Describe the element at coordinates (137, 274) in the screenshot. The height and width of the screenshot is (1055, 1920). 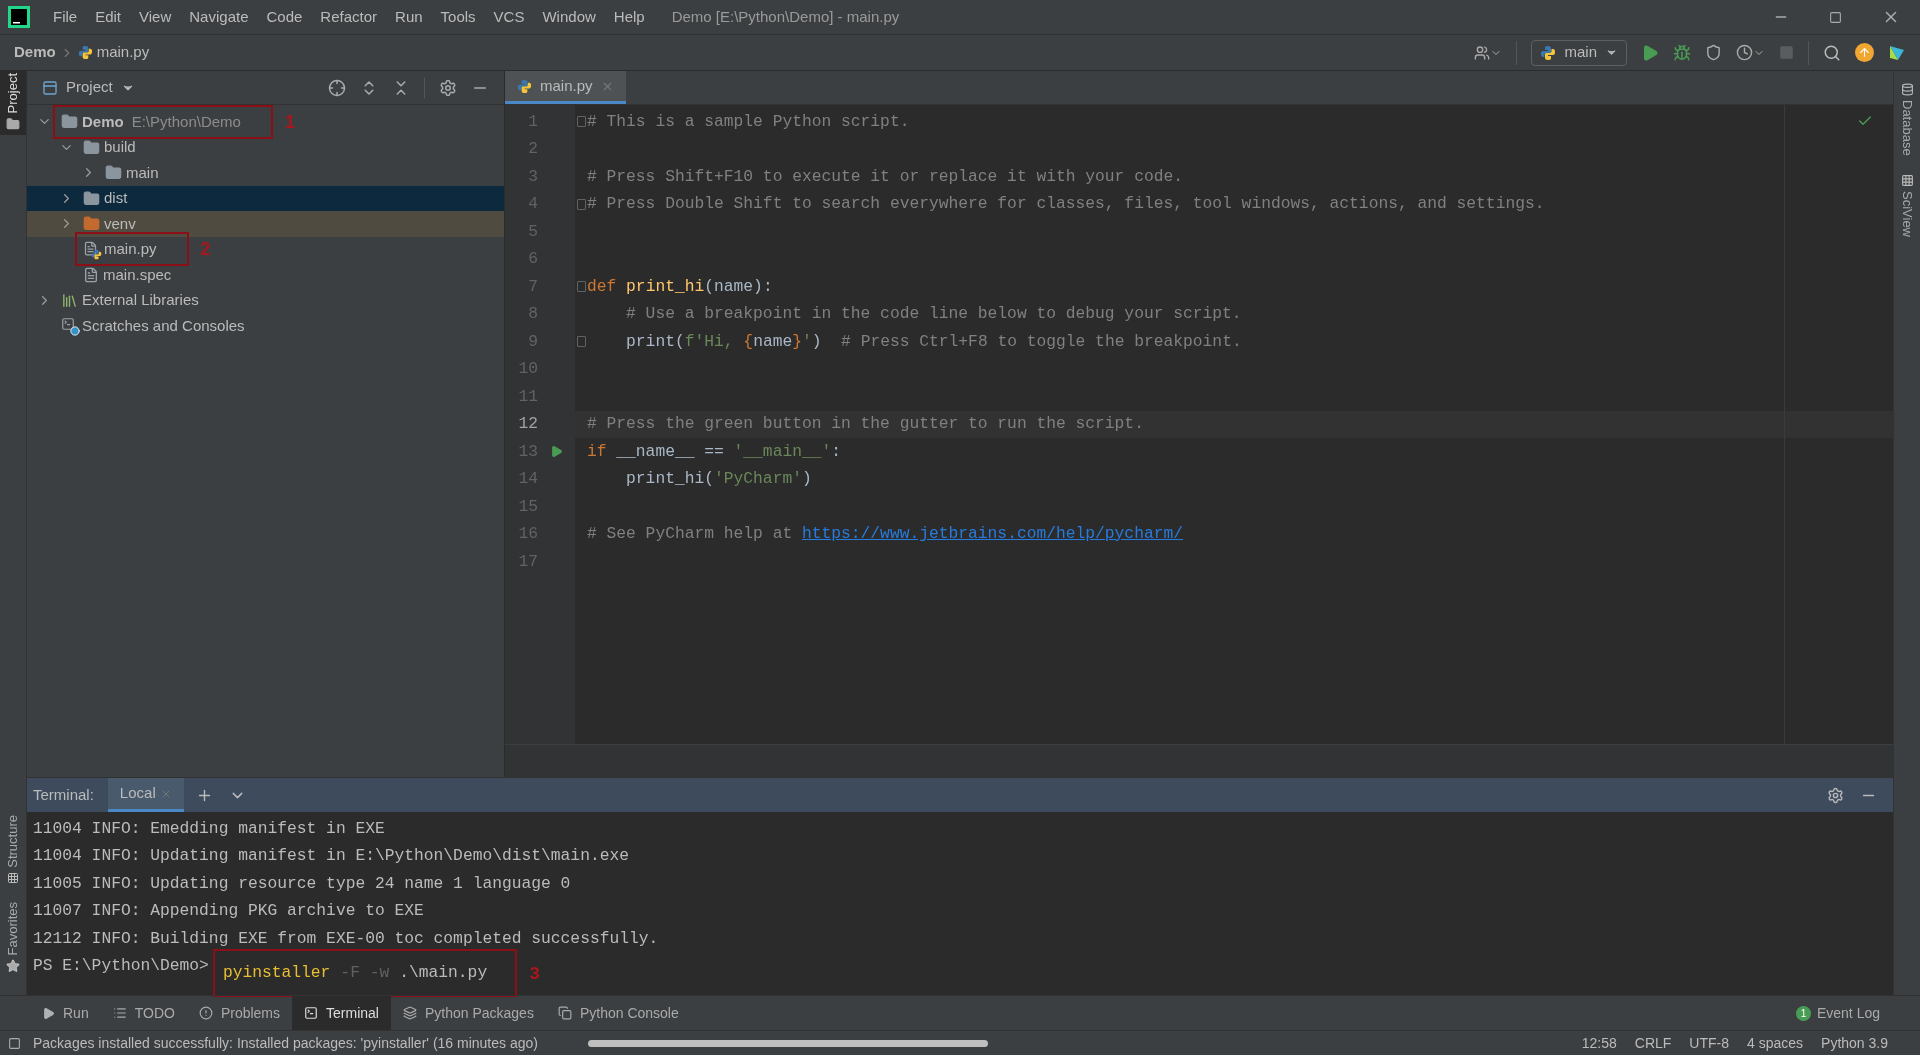
I see `tree-item-label: main.spec` at that location.